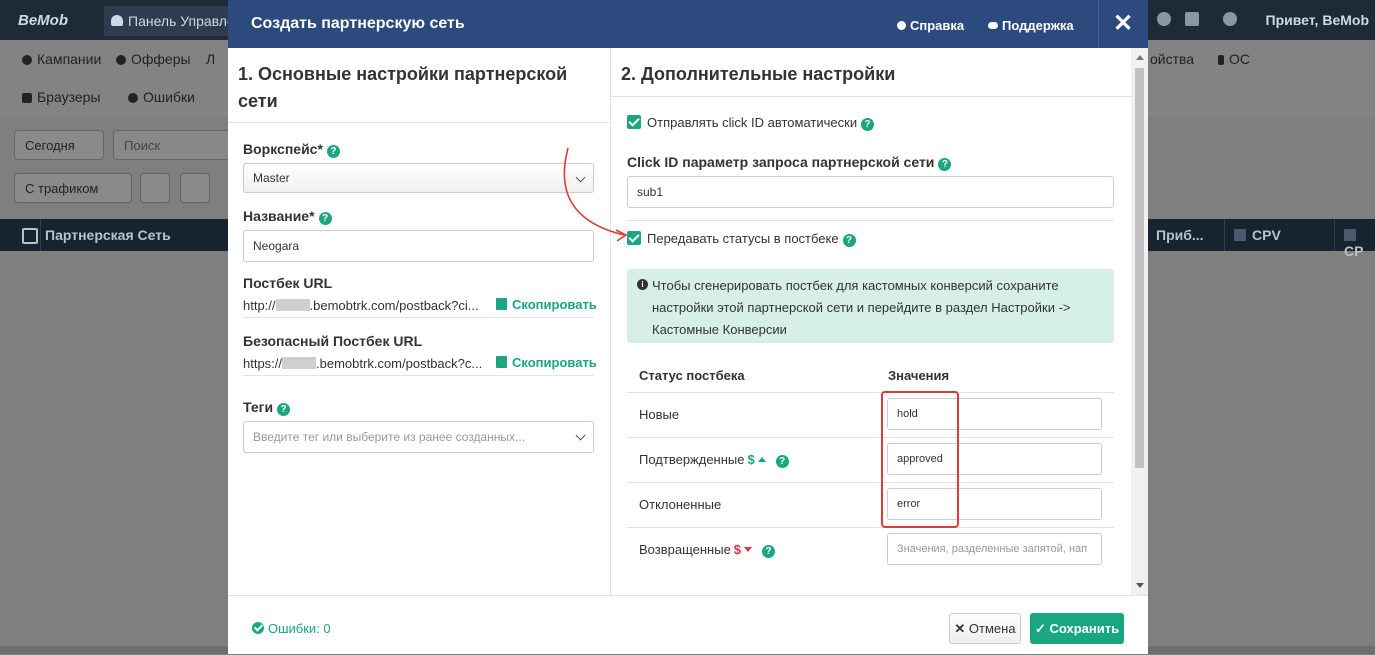  What do you see at coordinates (288, 283) in the screenshot?
I see `postback-url-label: Постбек URL` at bounding box center [288, 283].